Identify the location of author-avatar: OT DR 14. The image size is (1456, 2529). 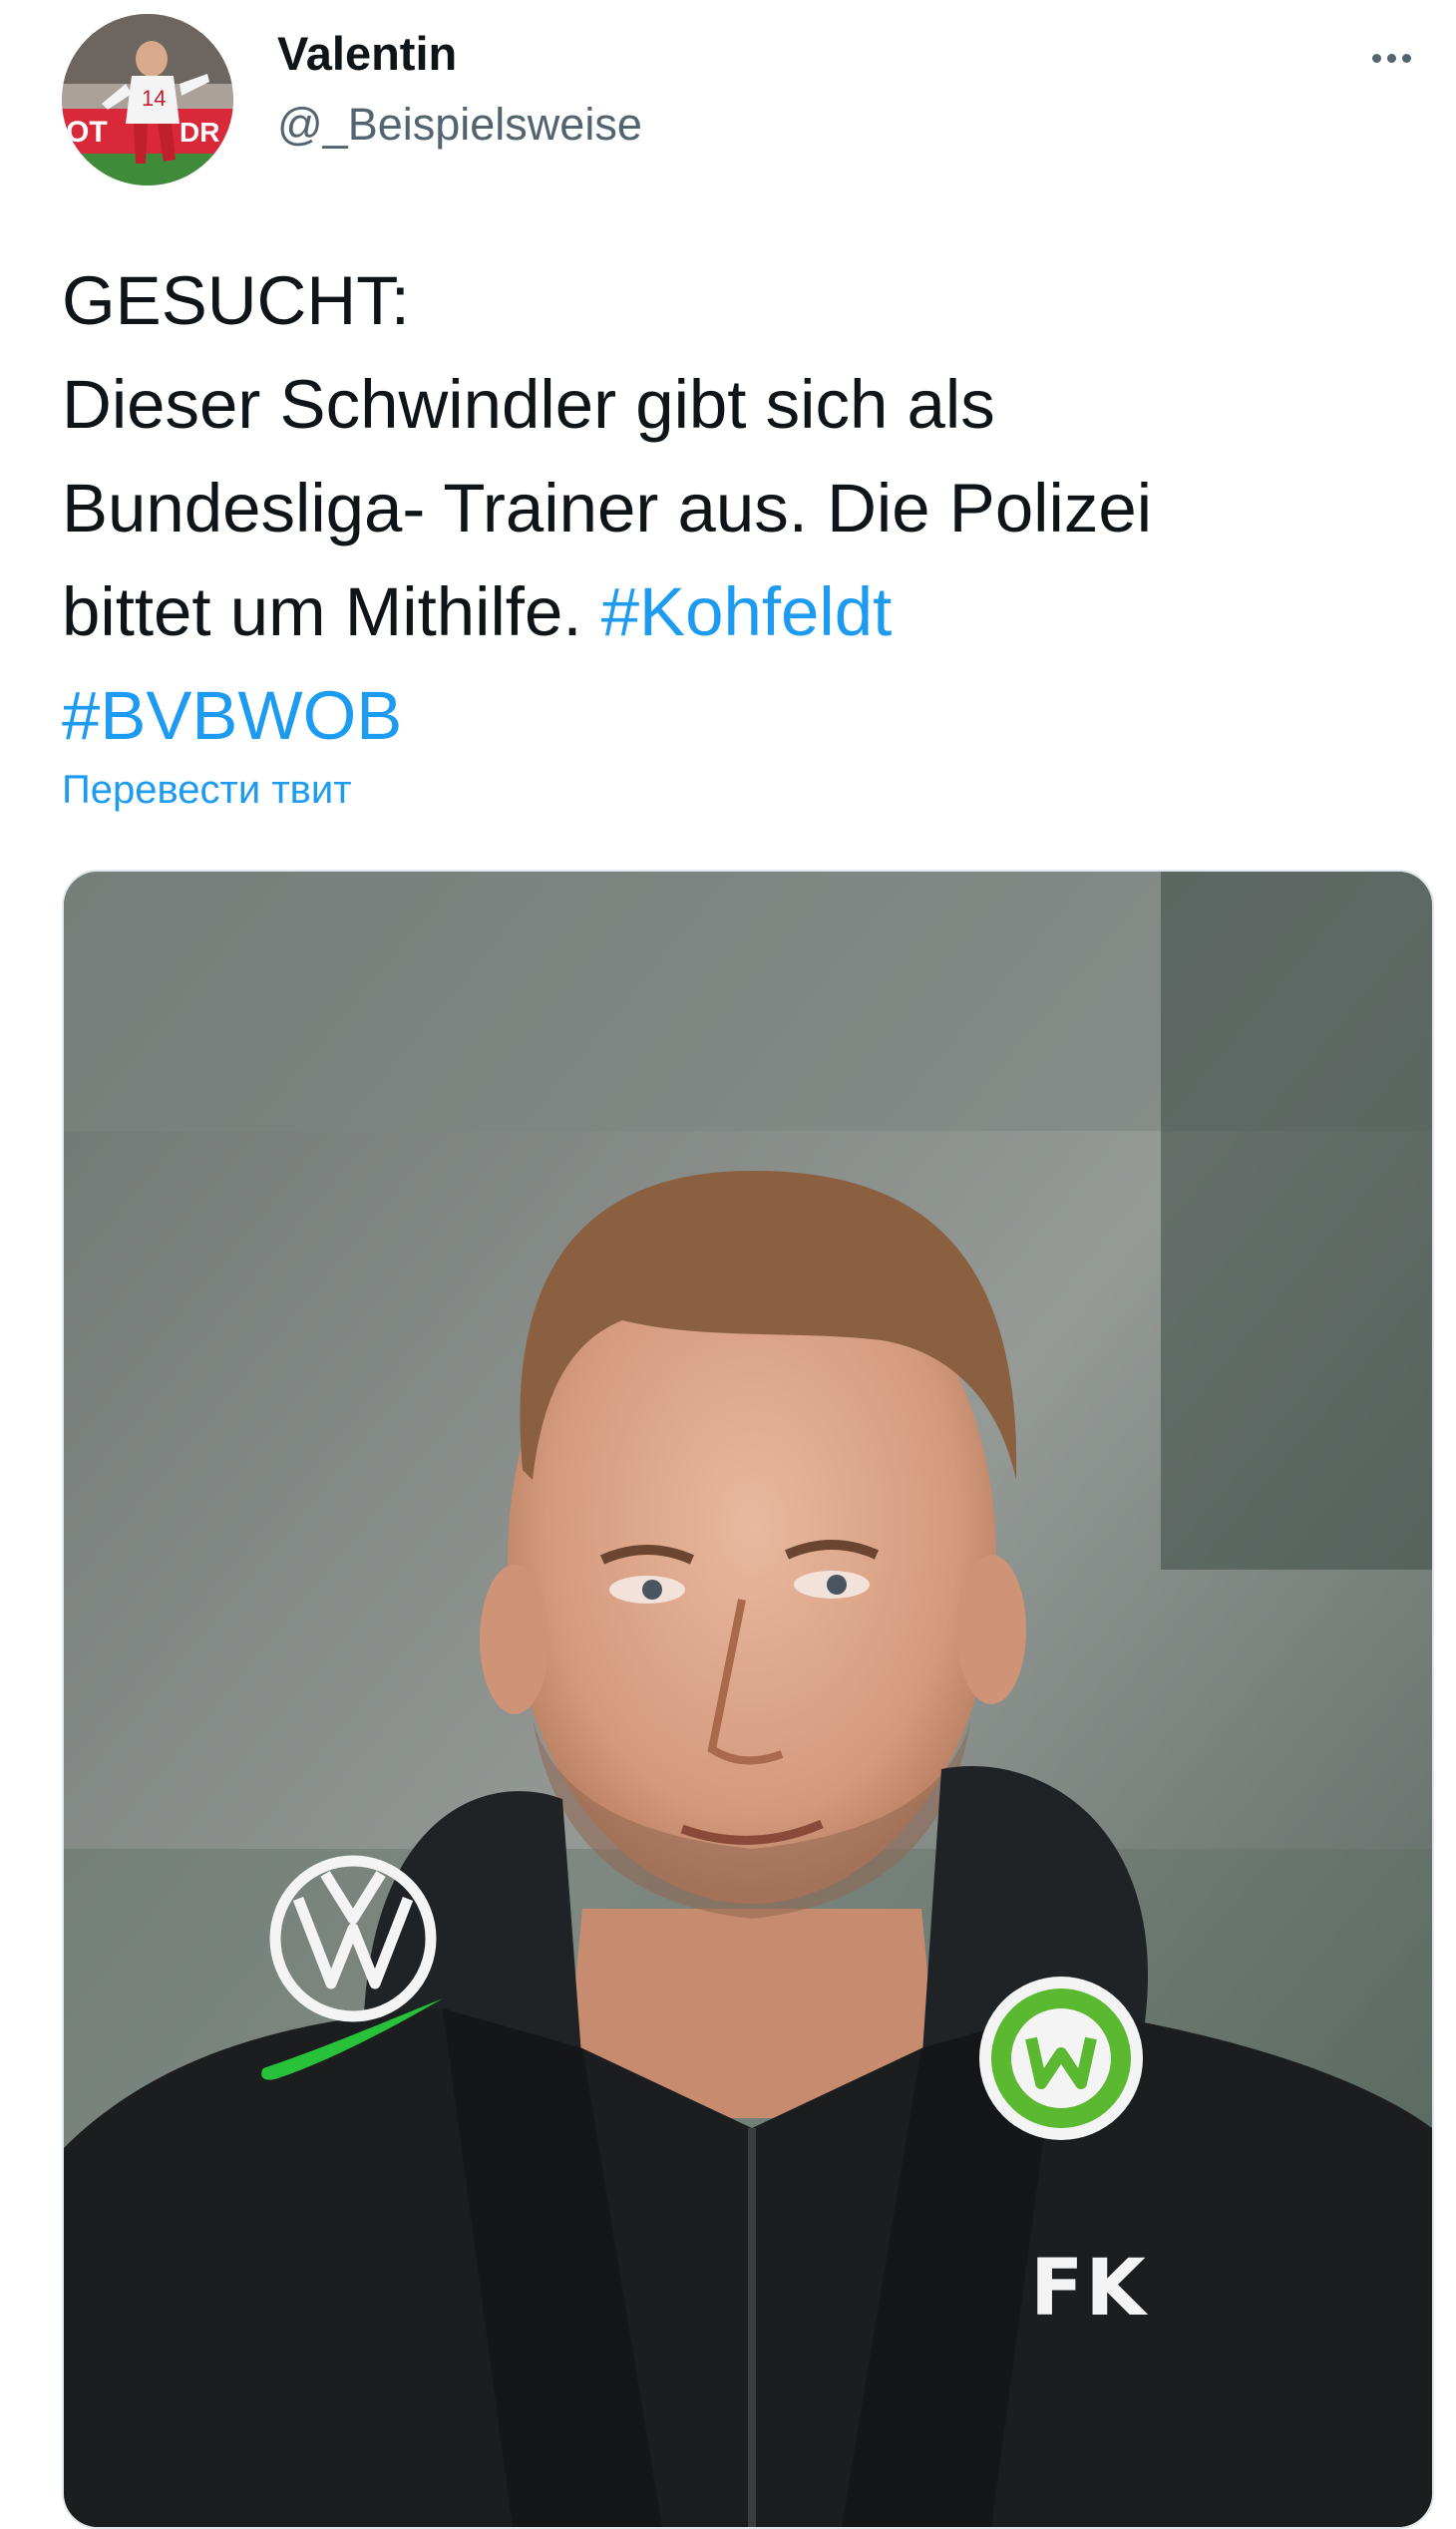
(147, 100).